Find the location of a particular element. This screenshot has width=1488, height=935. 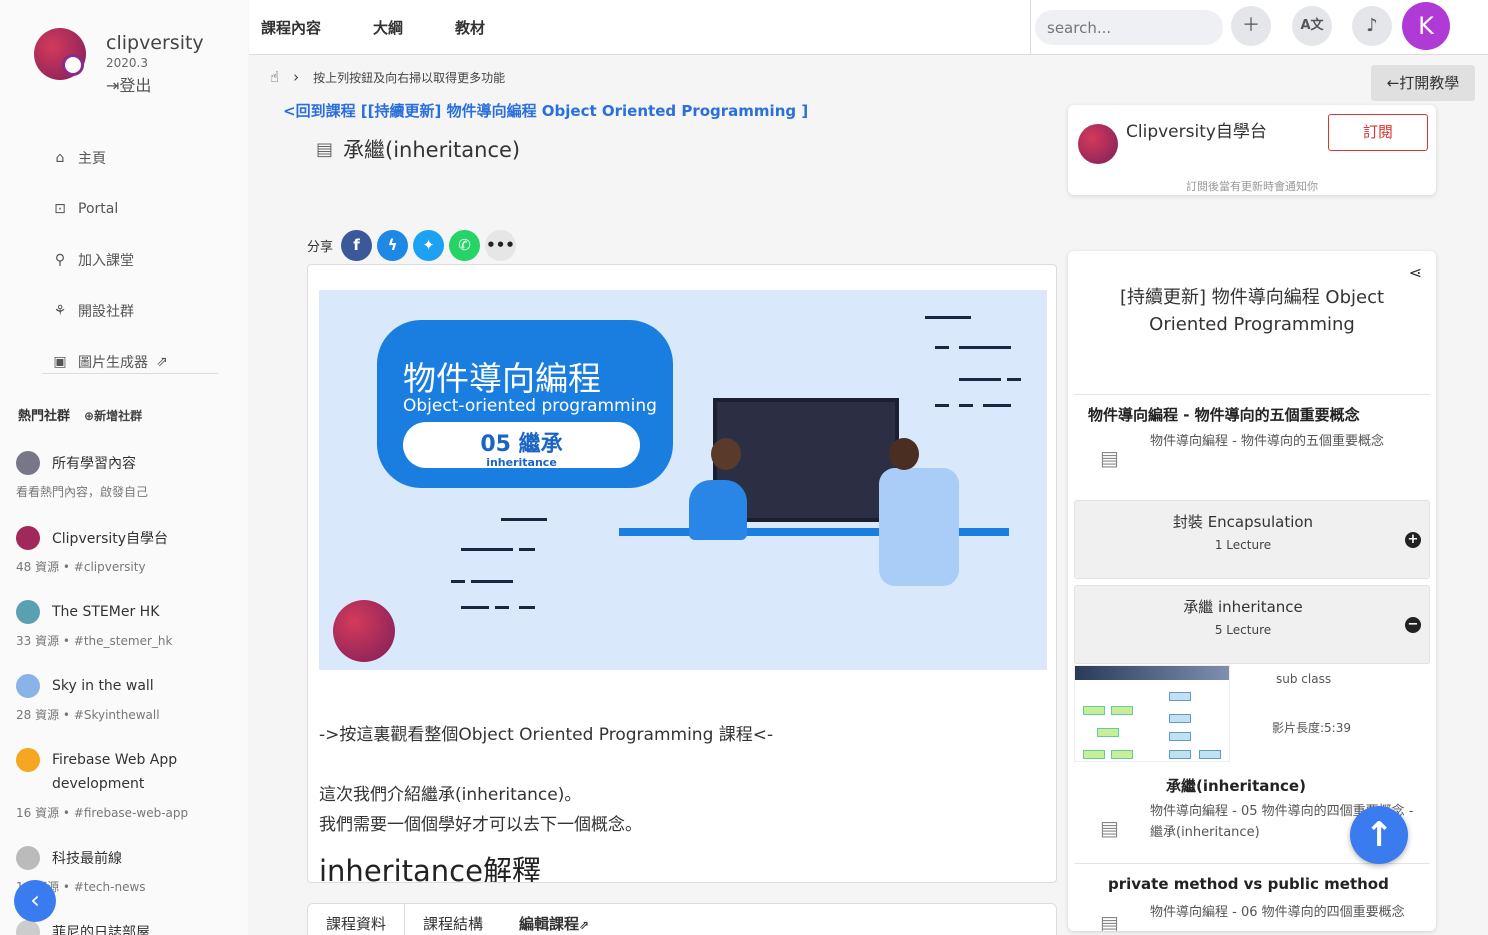

community-item: The STEMer HK 33 資源 • #the_stemer_hk is located at coordinates (126, 624).